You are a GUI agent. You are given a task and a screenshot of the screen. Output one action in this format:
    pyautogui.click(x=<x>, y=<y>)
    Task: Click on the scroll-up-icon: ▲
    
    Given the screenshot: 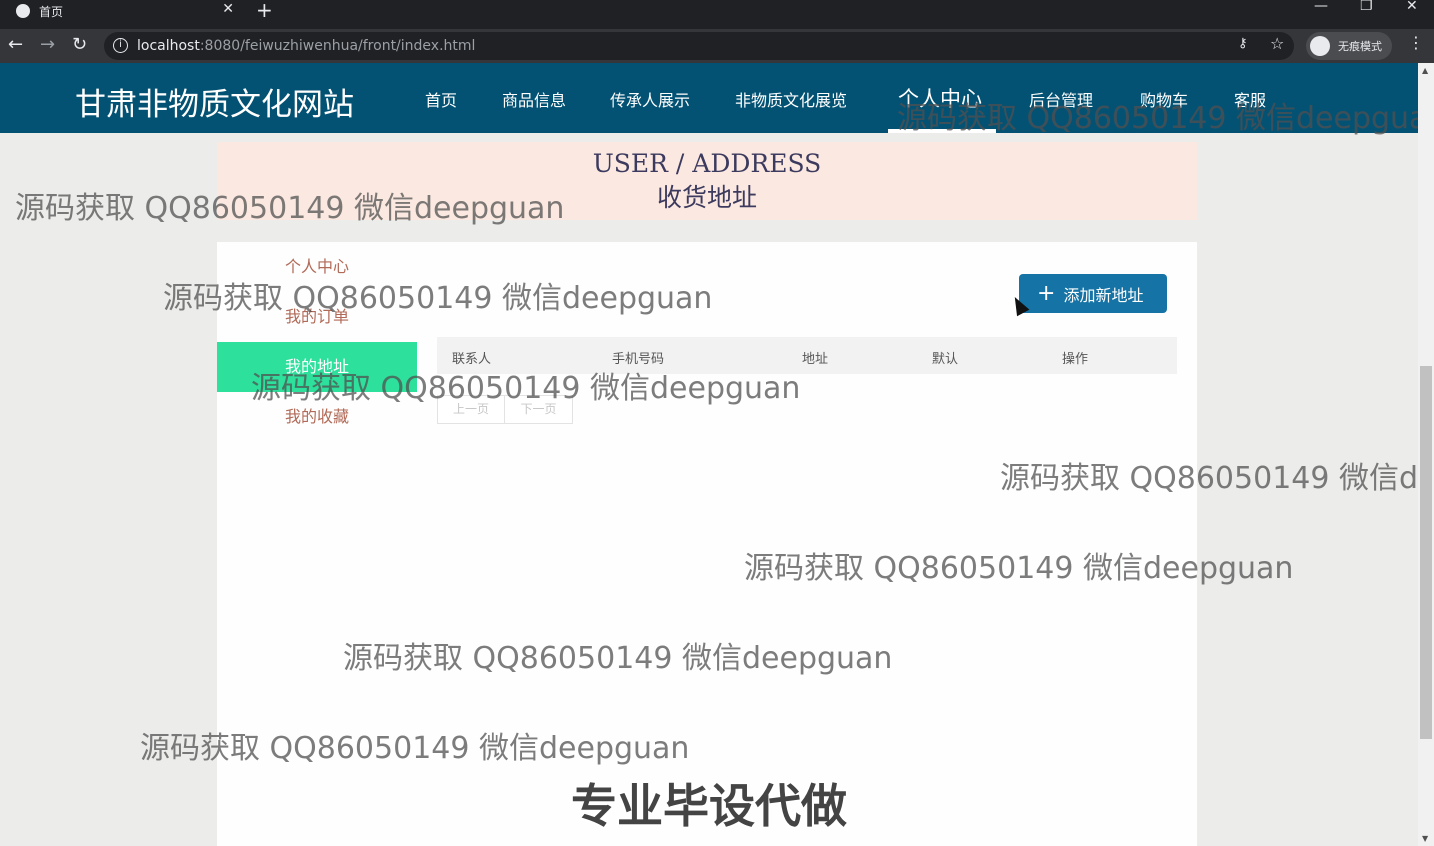 What is the action you would take?
    pyautogui.click(x=1425, y=70)
    